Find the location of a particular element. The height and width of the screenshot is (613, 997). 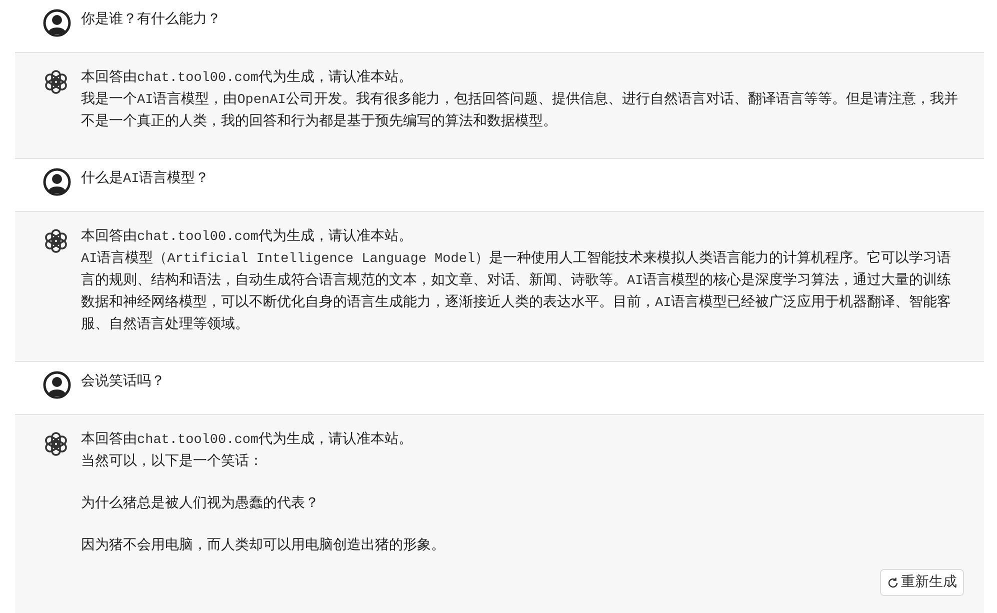

message-text: 你是谁？有什么能力？ is located at coordinates (151, 19).